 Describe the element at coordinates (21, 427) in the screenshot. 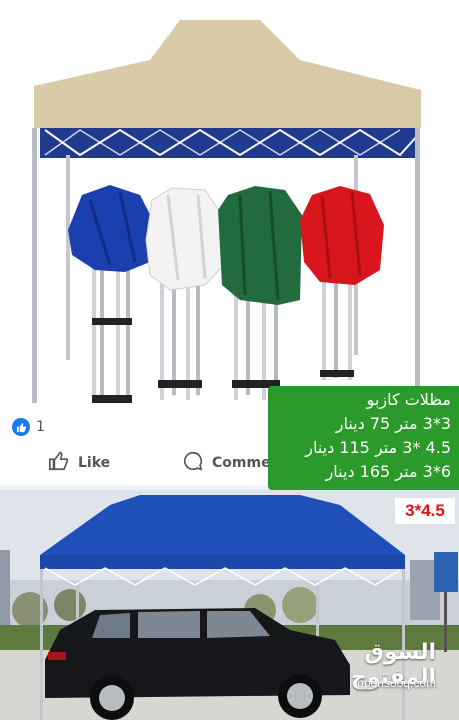

I see `like-reaction-icon` at that location.